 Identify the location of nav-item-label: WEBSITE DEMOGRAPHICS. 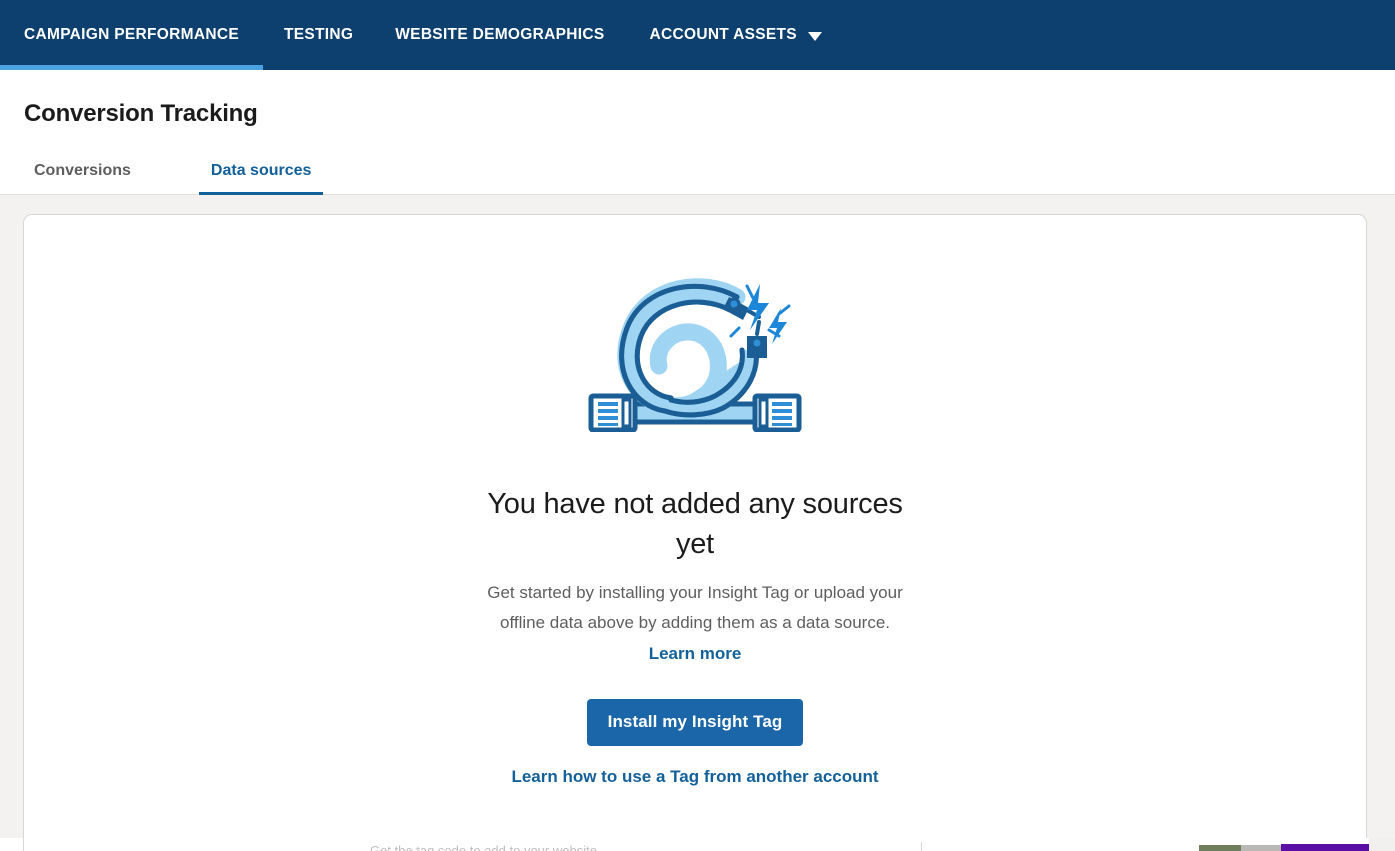
(500, 34).